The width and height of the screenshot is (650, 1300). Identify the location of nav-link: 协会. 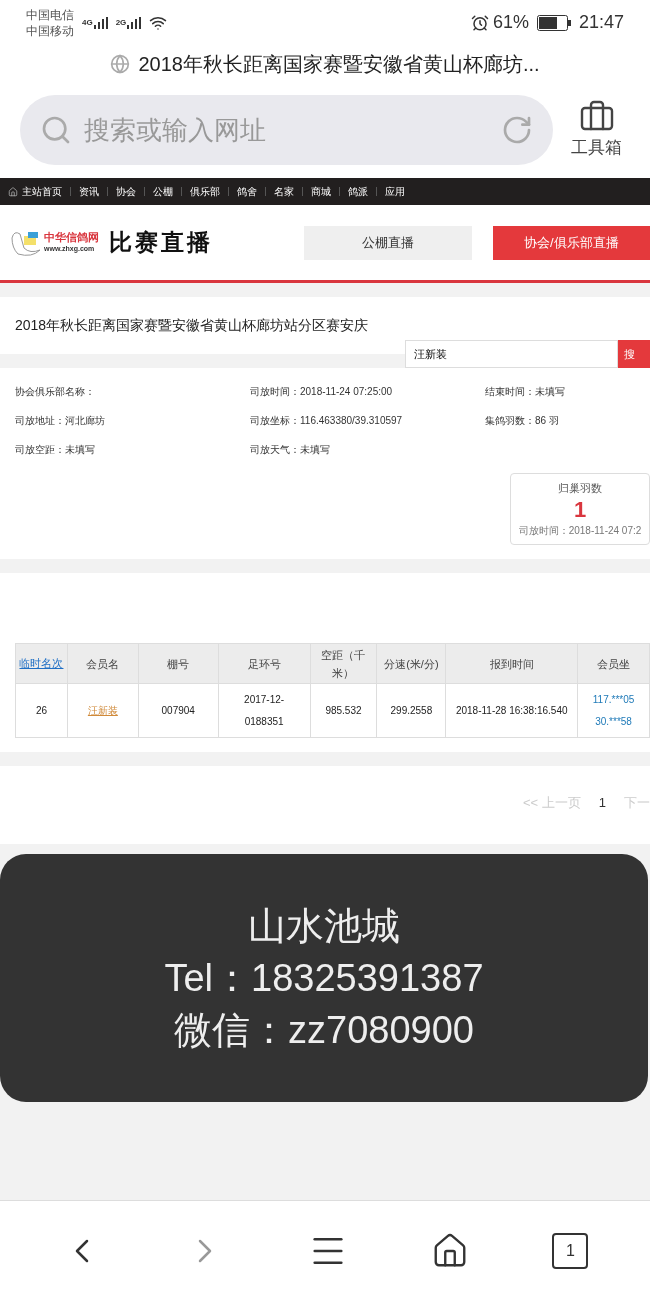
(126, 191).